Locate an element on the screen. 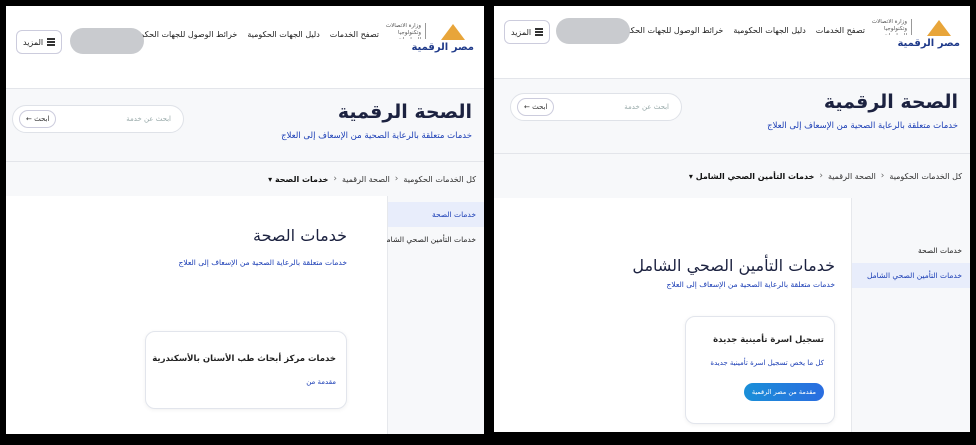 The width and height of the screenshot is (976, 445). card-description: كل ما يخص تسجيل اسرة تأمينية جديدة is located at coordinates (767, 363).